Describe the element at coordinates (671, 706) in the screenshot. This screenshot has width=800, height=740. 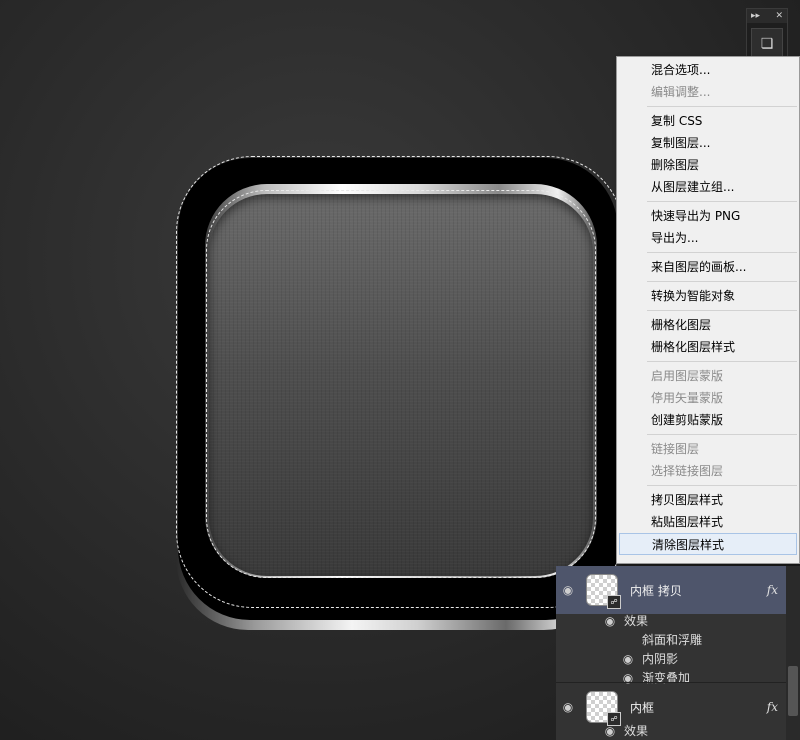
I see `layer-row-inner-frame: ◉ ☍ 内框 fx` at that location.